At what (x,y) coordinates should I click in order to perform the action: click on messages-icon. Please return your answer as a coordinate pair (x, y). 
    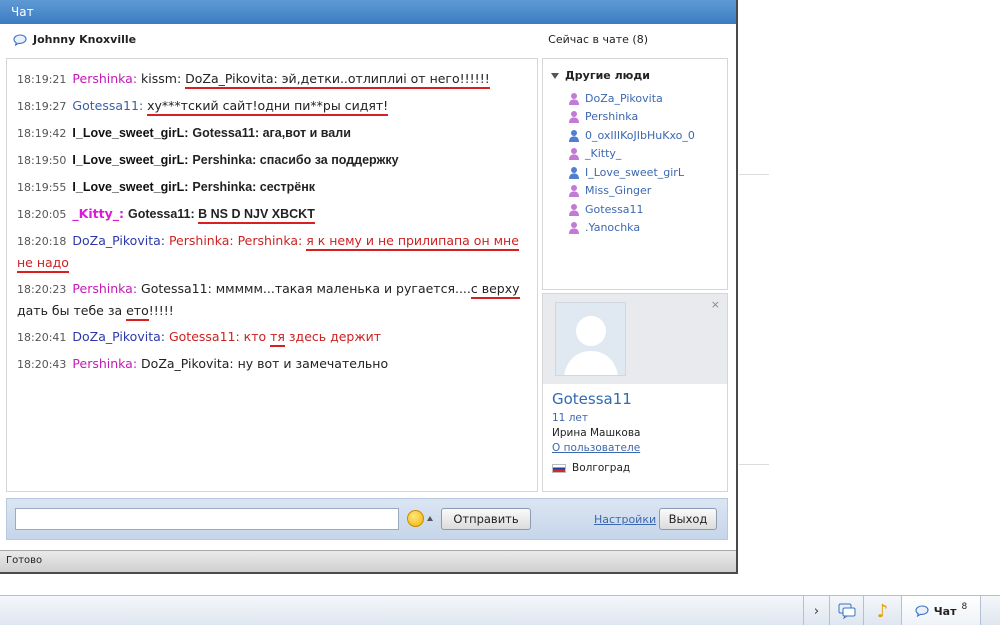
    Looking at the image, I should click on (846, 610).